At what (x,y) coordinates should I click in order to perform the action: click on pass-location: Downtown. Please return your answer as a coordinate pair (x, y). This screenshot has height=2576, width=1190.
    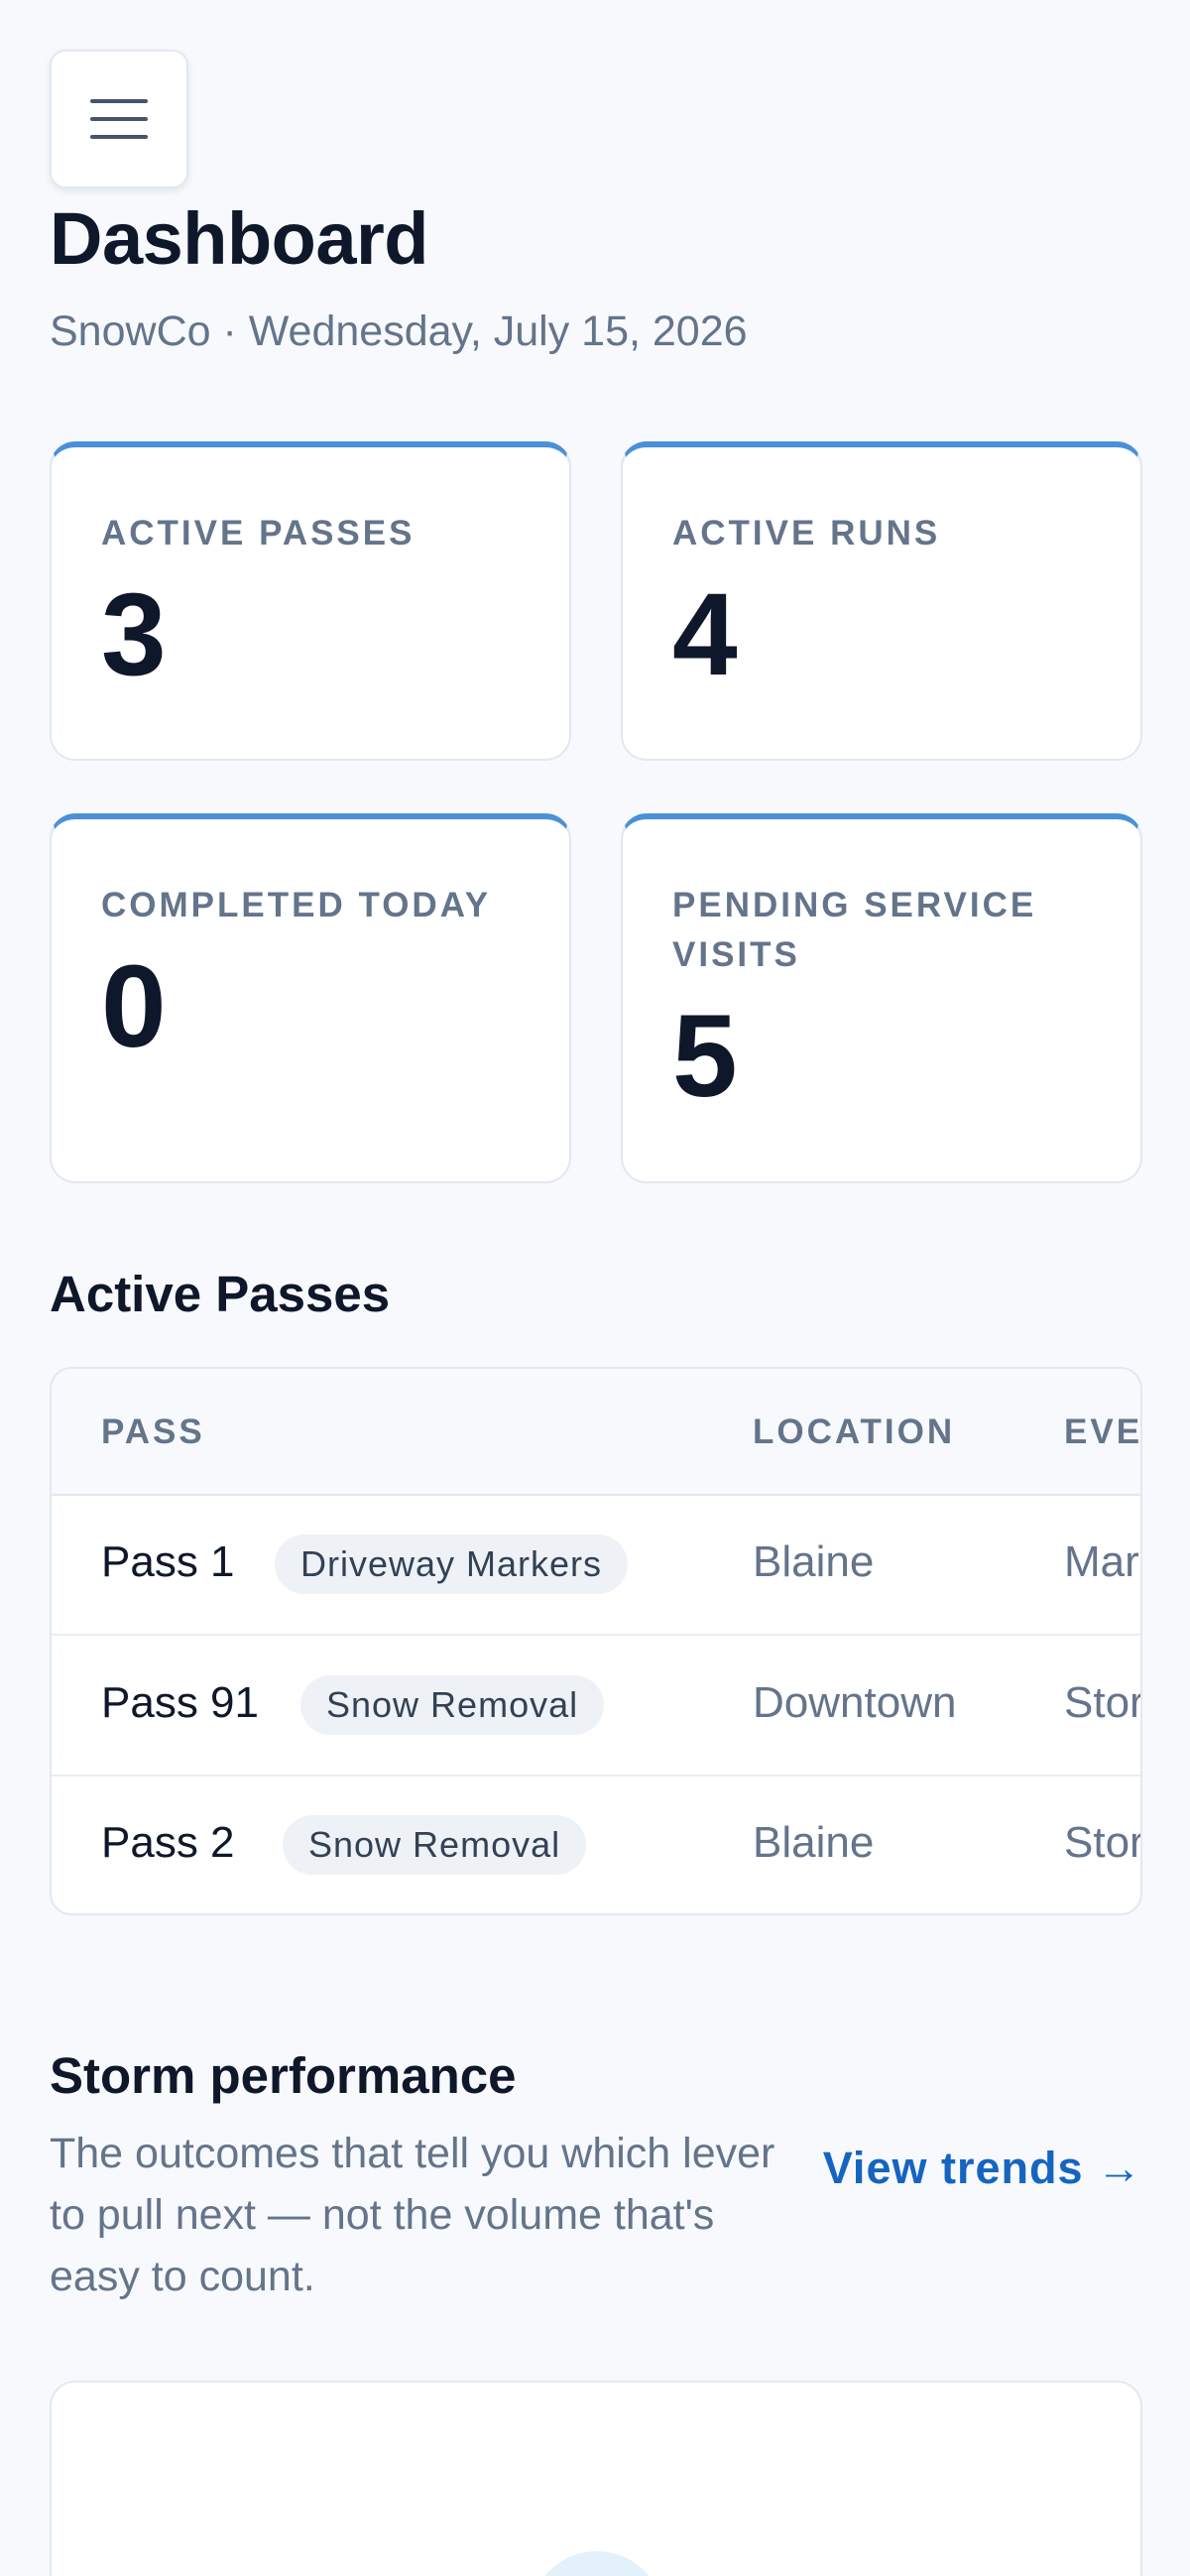
    Looking at the image, I should click on (855, 1702).